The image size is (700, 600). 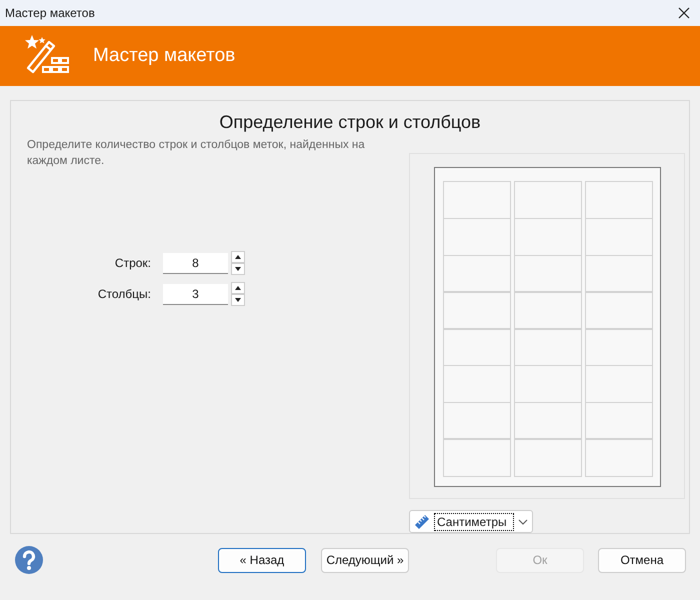 What do you see at coordinates (29, 560) in the screenshot?
I see `help-icon` at bounding box center [29, 560].